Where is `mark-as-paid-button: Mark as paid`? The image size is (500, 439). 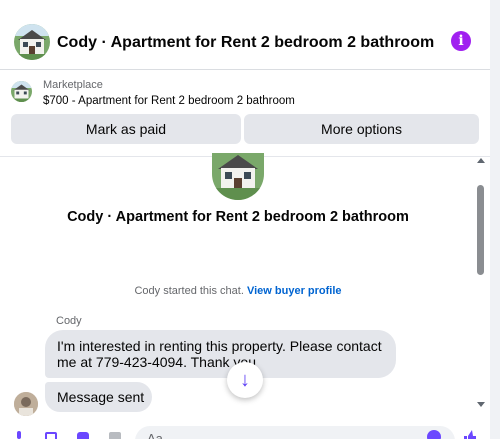 mark-as-paid-button: Mark as paid is located at coordinates (126, 129).